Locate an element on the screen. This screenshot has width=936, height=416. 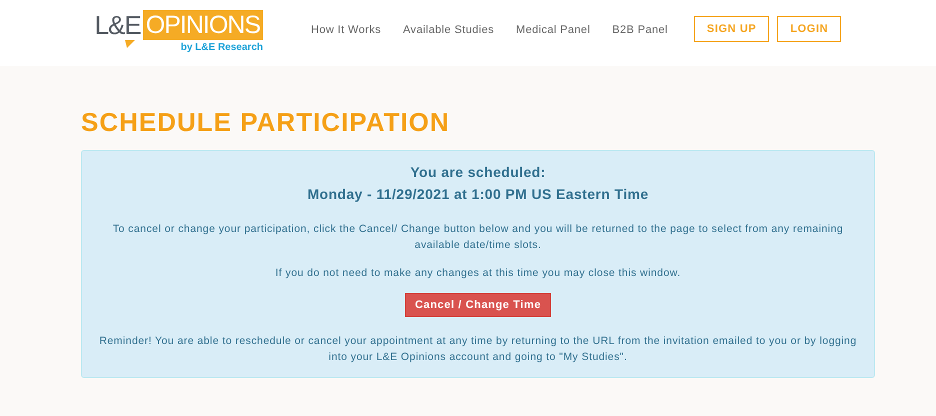
reminder-text: Reminder! You are able to reschedule or cancel your appointment at any time by returning to the URL from the invitation emailed to you or by logging into your L&E Opinions account and going to "My Studies". is located at coordinates (478, 349).